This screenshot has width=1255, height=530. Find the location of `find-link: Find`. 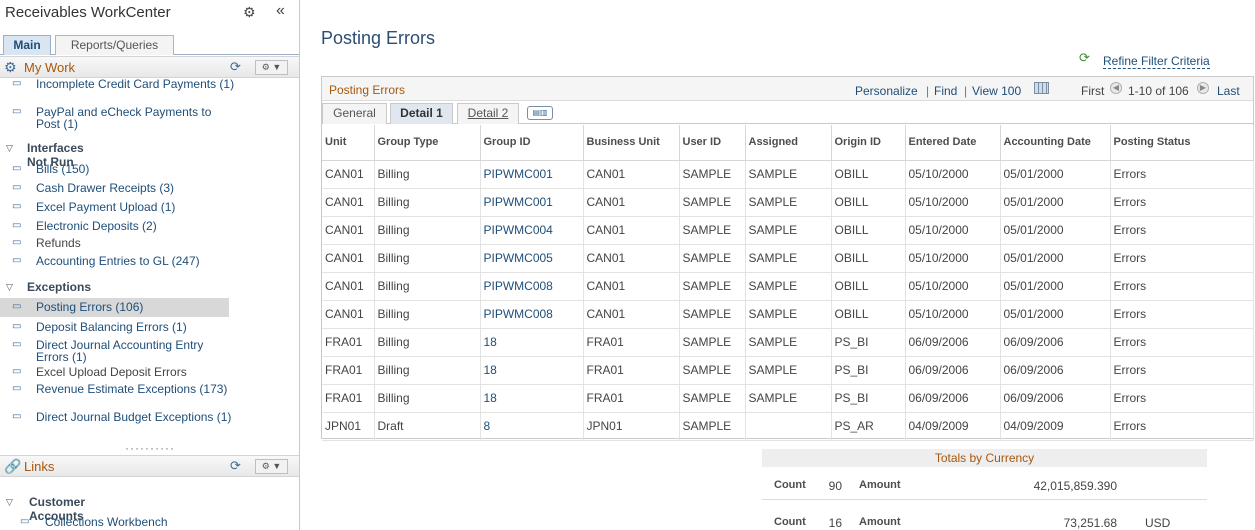

find-link: Find is located at coordinates (945, 91).